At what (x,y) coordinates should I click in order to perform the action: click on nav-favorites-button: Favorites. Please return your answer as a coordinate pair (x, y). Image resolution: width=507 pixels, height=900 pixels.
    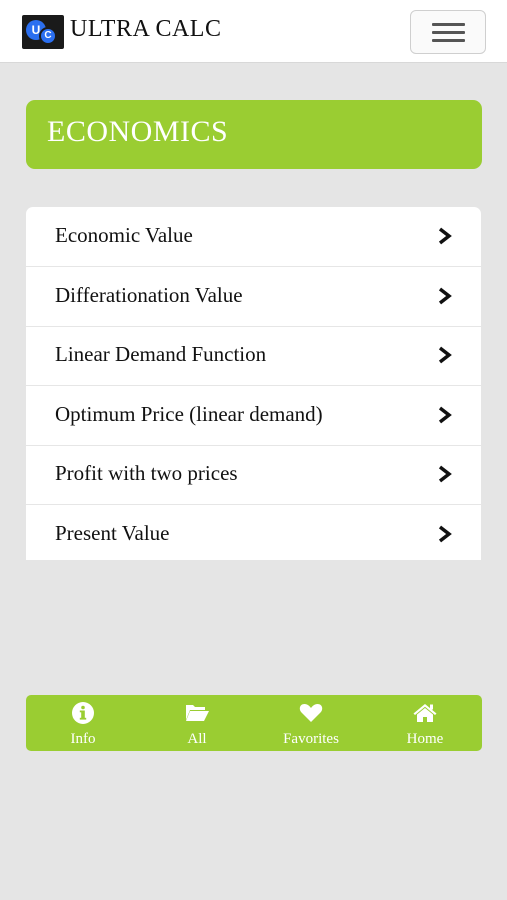
    Looking at the image, I should click on (311, 723).